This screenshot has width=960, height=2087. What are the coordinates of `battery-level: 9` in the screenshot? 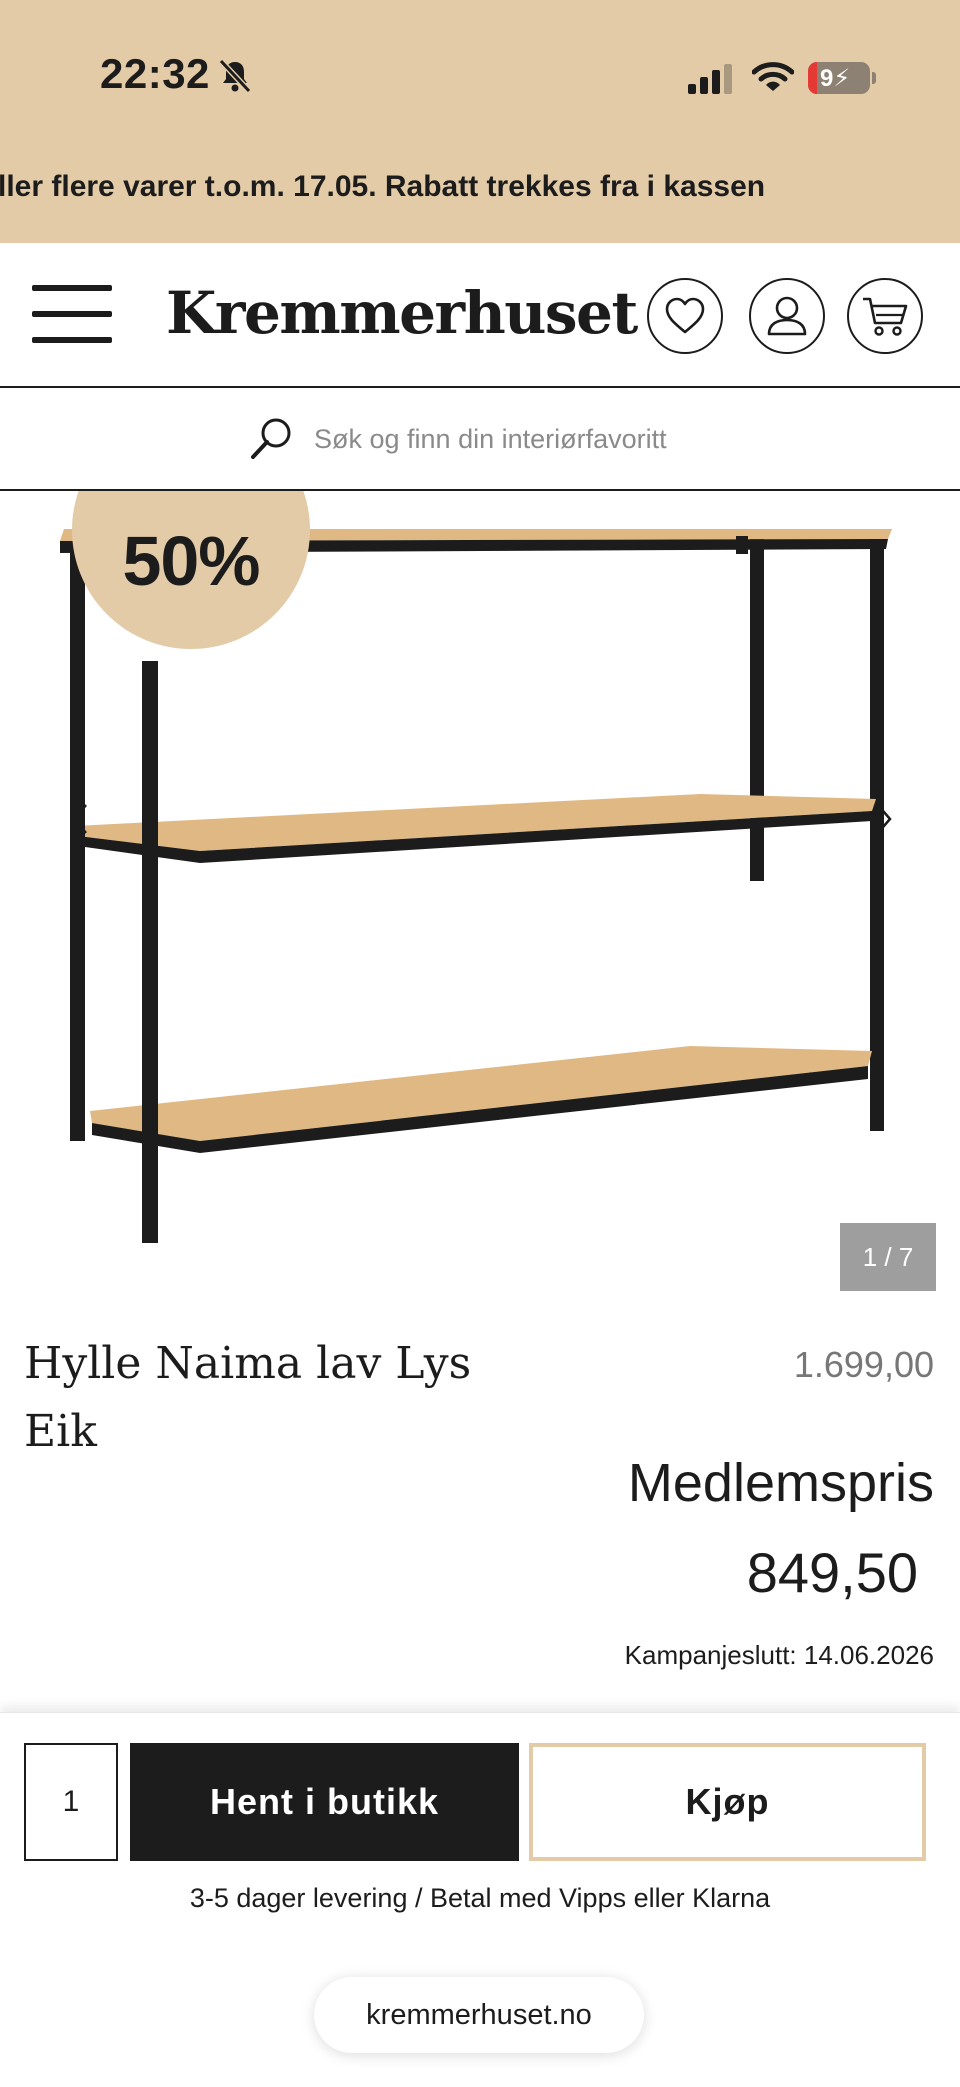 It's located at (827, 78).